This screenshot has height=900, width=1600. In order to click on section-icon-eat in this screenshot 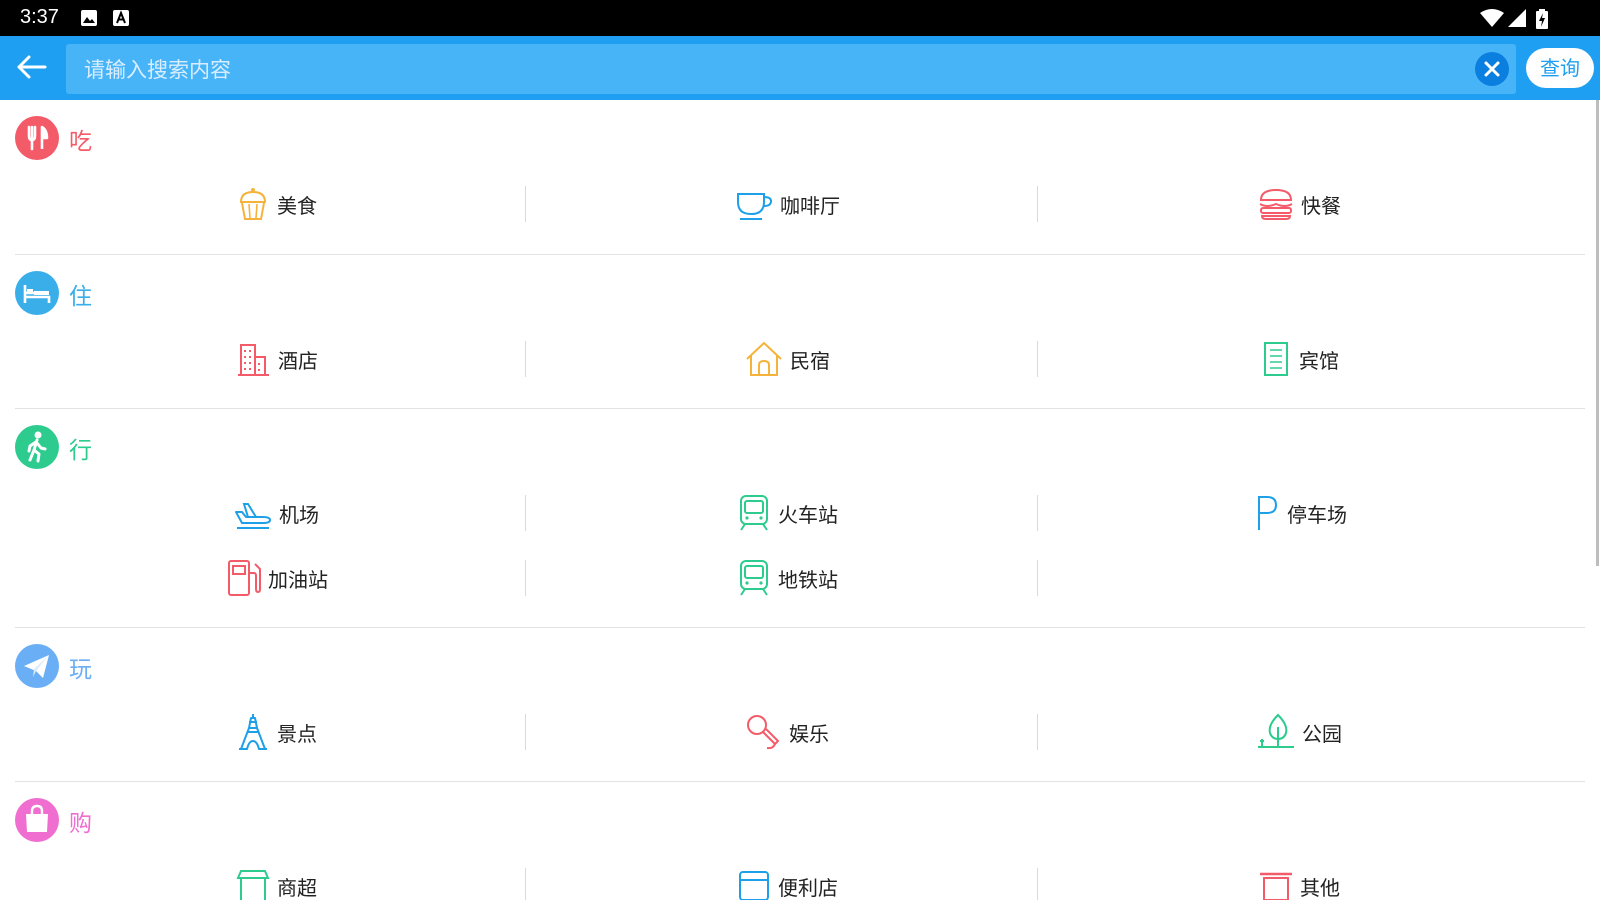, I will do `click(37, 138)`.